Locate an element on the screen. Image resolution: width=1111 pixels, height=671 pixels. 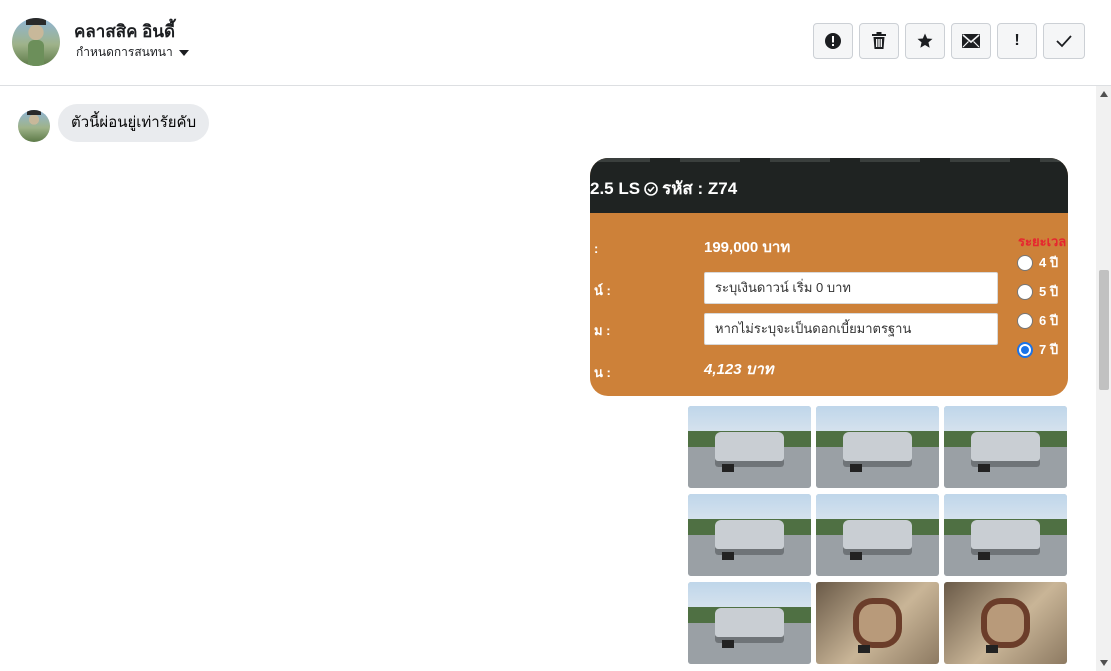
star-button is located at coordinates (925, 41).